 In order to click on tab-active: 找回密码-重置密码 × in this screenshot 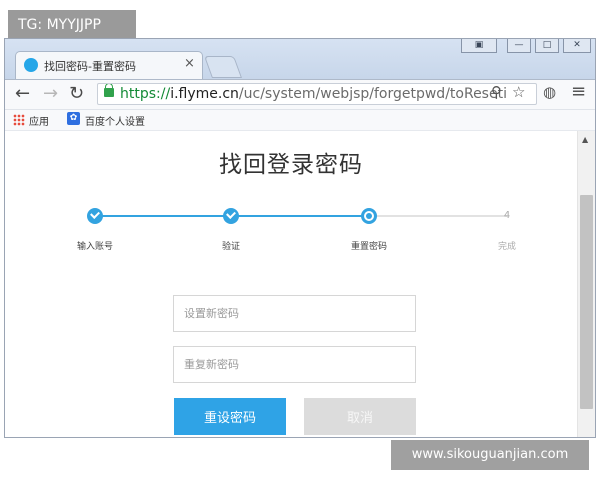, I will do `click(109, 65)`.